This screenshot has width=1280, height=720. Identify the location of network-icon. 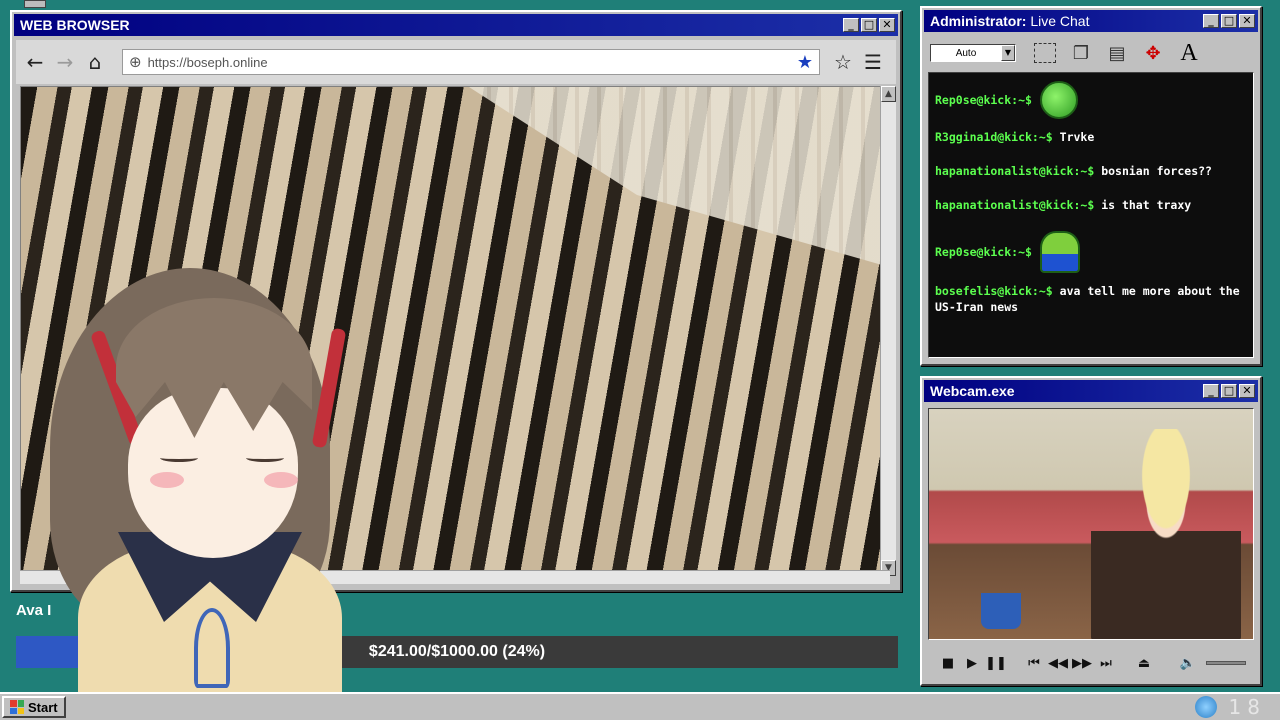
(1205, 707).